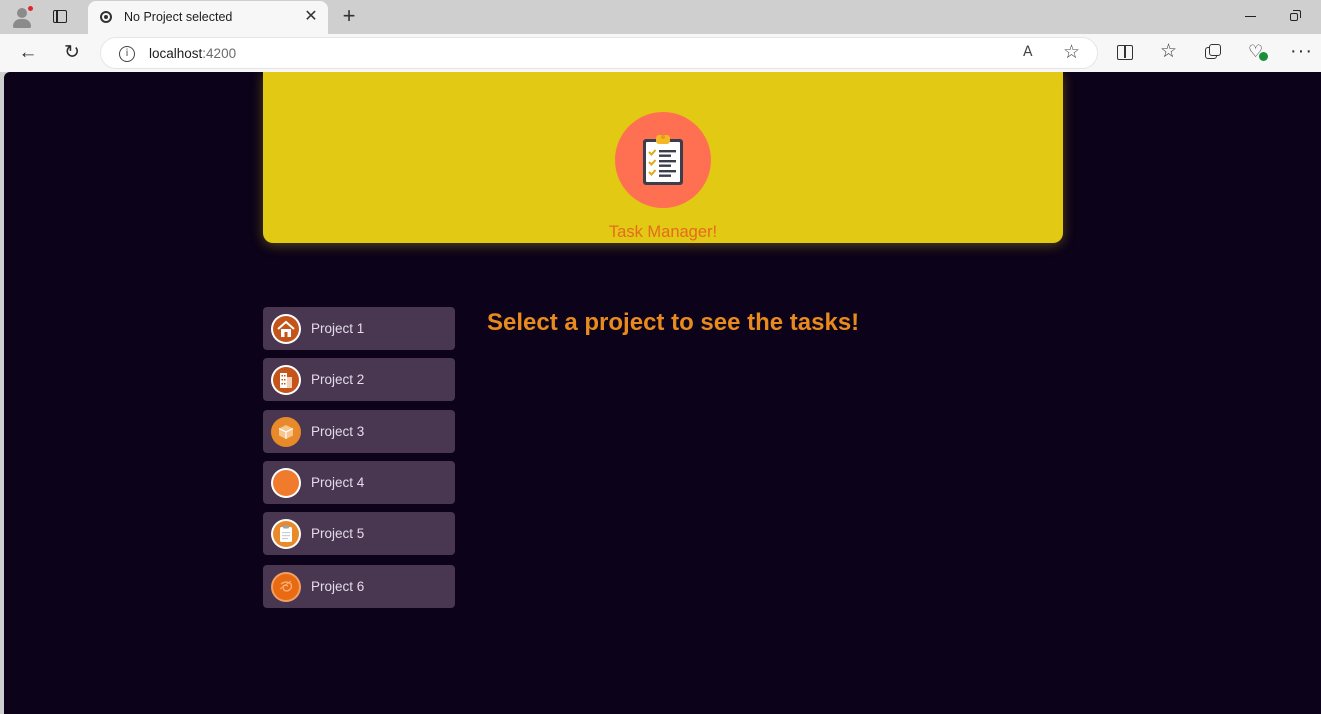 The image size is (1321, 714). I want to click on app-logo, so click(663, 160).